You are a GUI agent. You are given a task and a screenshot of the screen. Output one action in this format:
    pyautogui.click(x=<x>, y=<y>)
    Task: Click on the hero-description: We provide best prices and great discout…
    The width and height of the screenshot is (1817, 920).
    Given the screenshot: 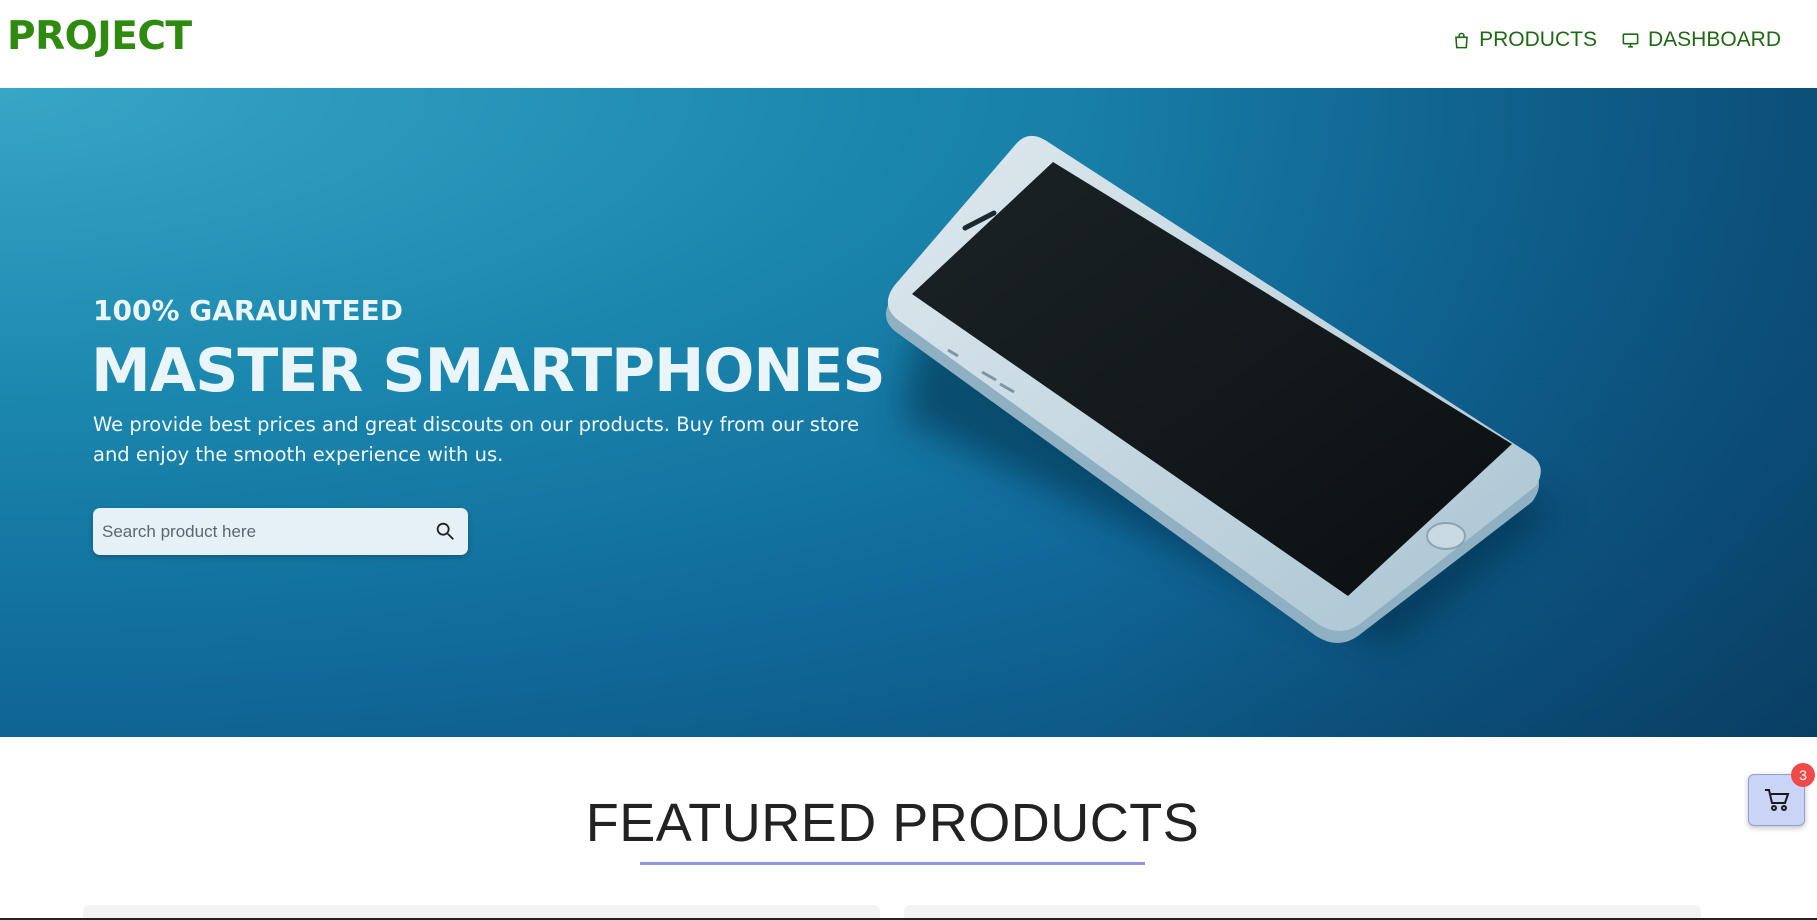 What is the action you would take?
    pyautogui.click(x=476, y=439)
    